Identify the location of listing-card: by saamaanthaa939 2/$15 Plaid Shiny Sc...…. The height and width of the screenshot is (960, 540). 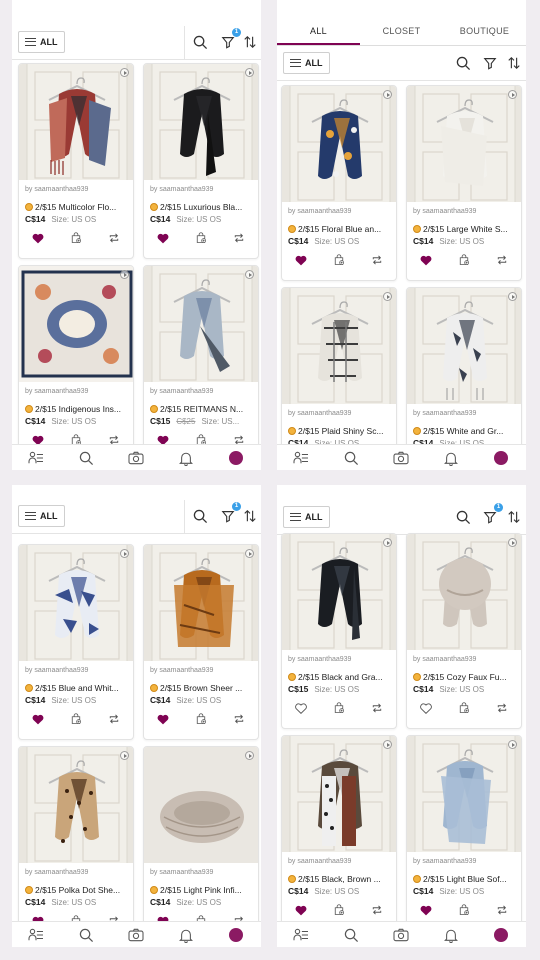
(339, 378).